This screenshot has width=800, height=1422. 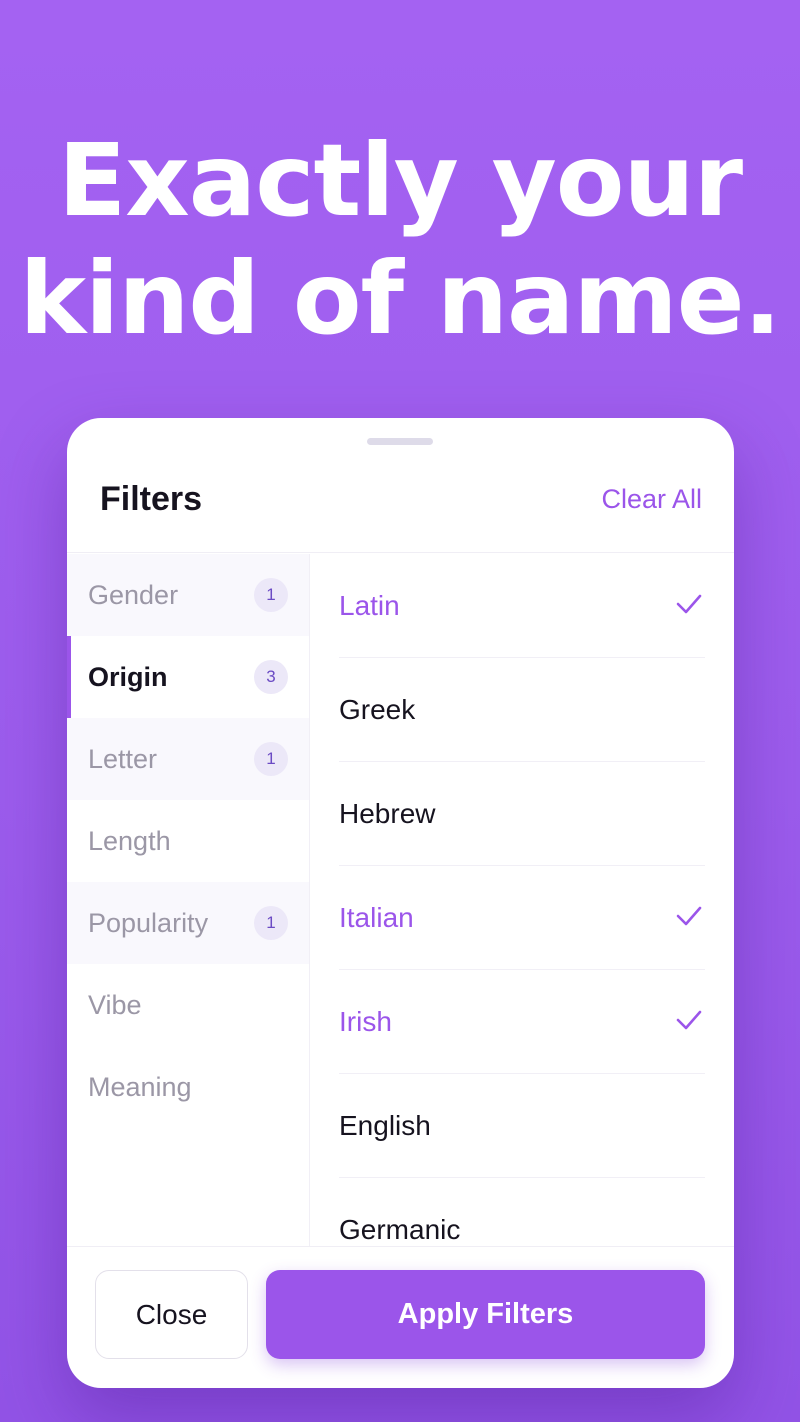 What do you see at coordinates (522, 918) in the screenshot?
I see `option-italian: Italian` at bounding box center [522, 918].